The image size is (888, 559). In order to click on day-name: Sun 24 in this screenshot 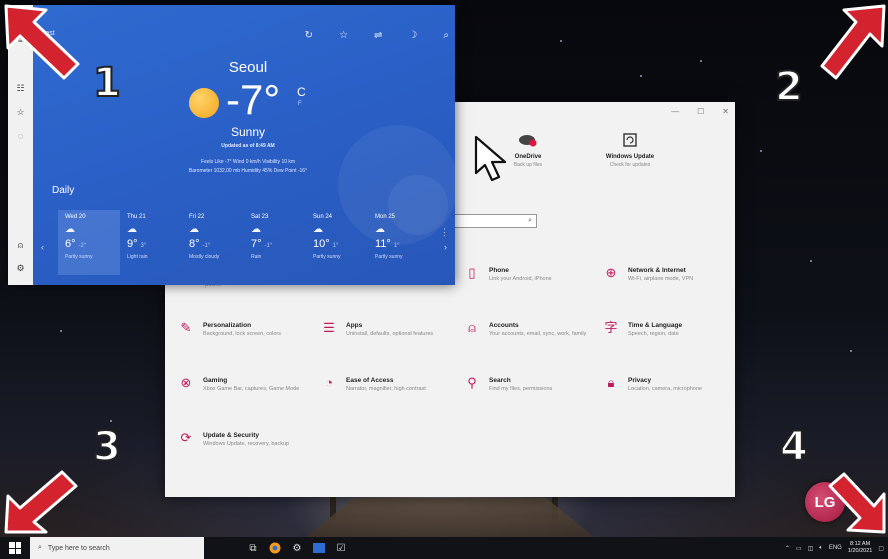, I will do `click(323, 217)`.